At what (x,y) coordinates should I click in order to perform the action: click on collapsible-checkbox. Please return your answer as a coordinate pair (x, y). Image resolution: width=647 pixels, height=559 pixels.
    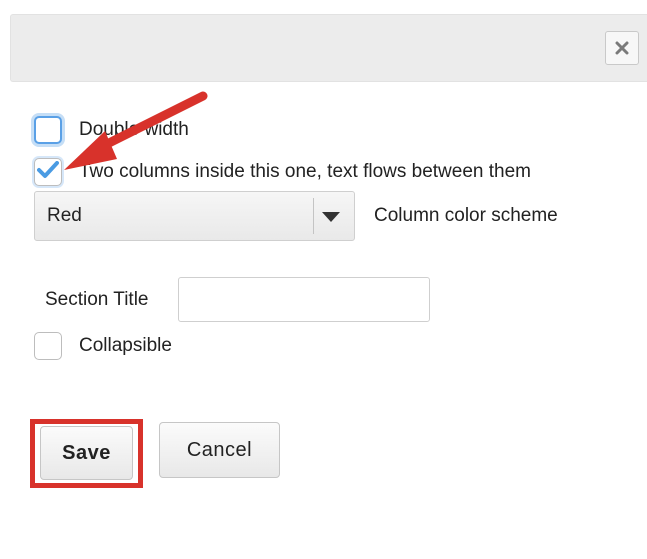
    Looking at the image, I should click on (48, 346).